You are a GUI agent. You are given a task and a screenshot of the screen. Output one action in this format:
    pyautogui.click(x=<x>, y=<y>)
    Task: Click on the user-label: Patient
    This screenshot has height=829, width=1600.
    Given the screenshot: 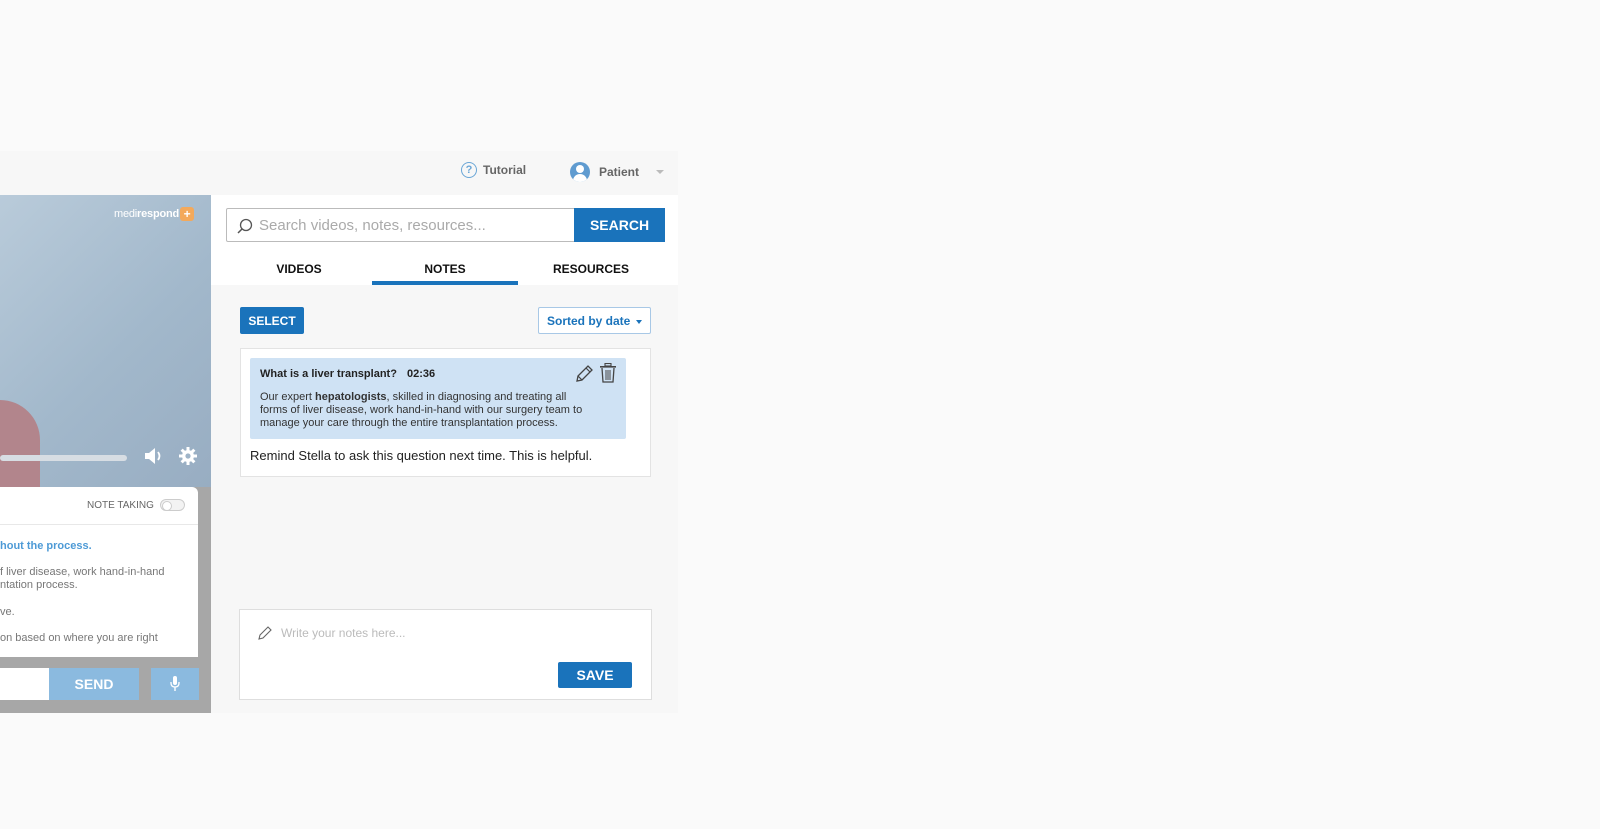 What is the action you would take?
    pyautogui.click(x=619, y=172)
    